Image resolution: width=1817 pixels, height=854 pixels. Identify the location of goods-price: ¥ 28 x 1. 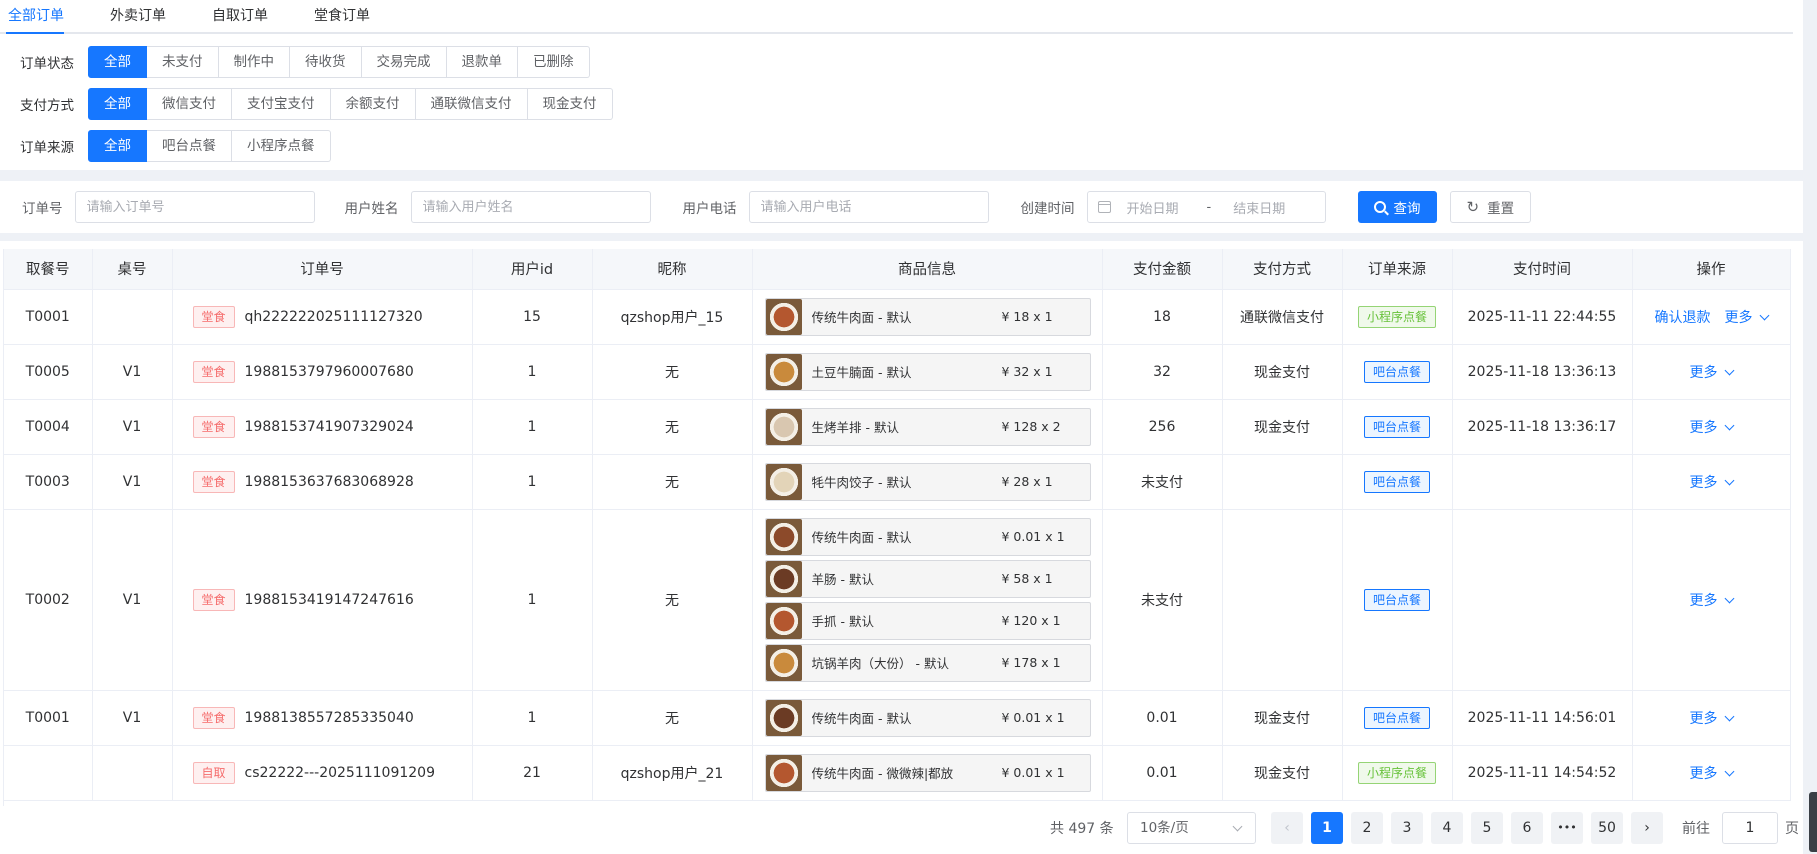
(1027, 481).